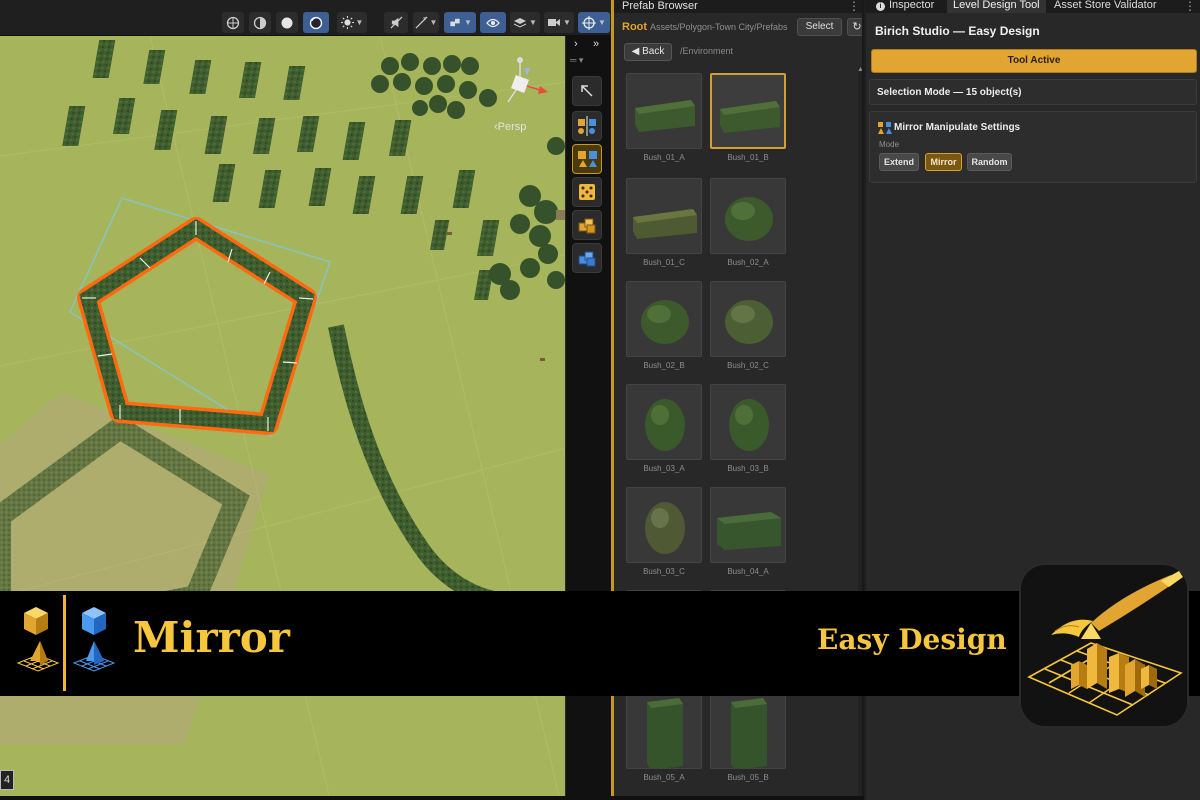 The image size is (1200, 800). Describe the element at coordinates (7, 780) in the screenshot. I see `scene-status-counter: 4` at that location.